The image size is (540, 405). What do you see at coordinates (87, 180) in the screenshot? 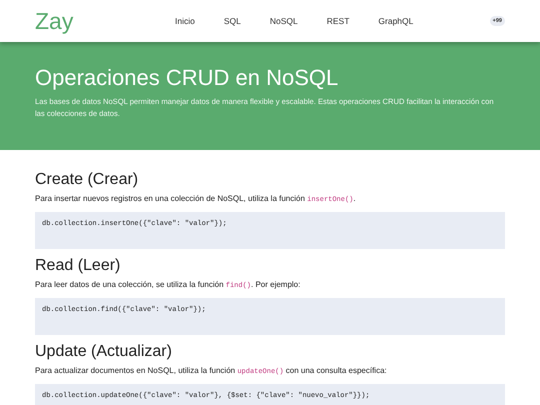
I see `section-heading: Create (Crear)` at bounding box center [87, 180].